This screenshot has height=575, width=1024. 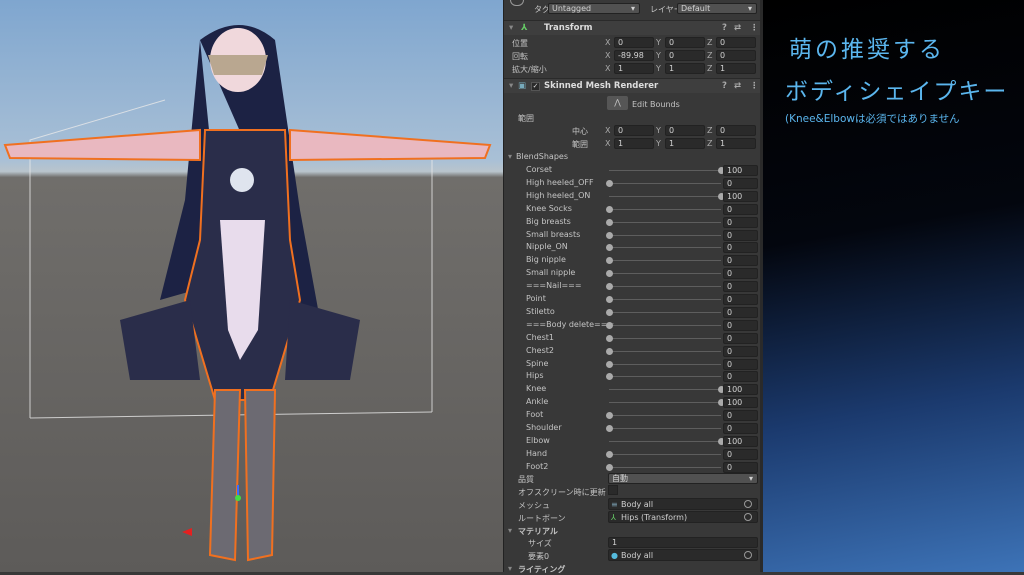 I want to click on layer-dropdown: Default ▾, so click(x=717, y=8).